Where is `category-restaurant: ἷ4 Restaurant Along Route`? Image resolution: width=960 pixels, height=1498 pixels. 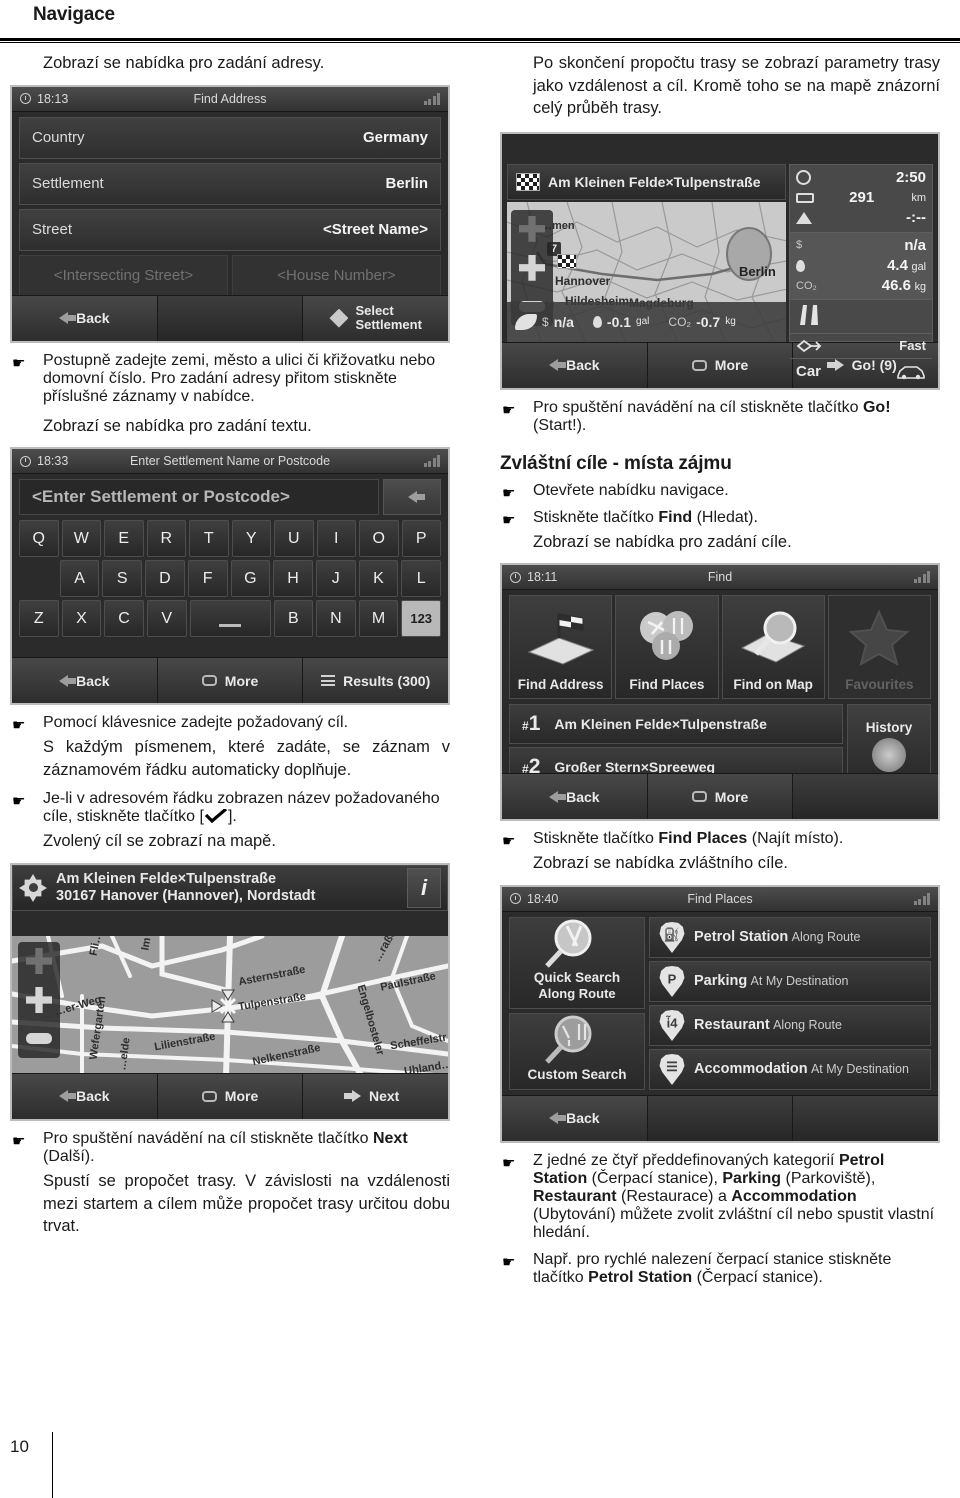
category-restaurant: ἷ4 Restaurant Along Route is located at coordinates (790, 1025).